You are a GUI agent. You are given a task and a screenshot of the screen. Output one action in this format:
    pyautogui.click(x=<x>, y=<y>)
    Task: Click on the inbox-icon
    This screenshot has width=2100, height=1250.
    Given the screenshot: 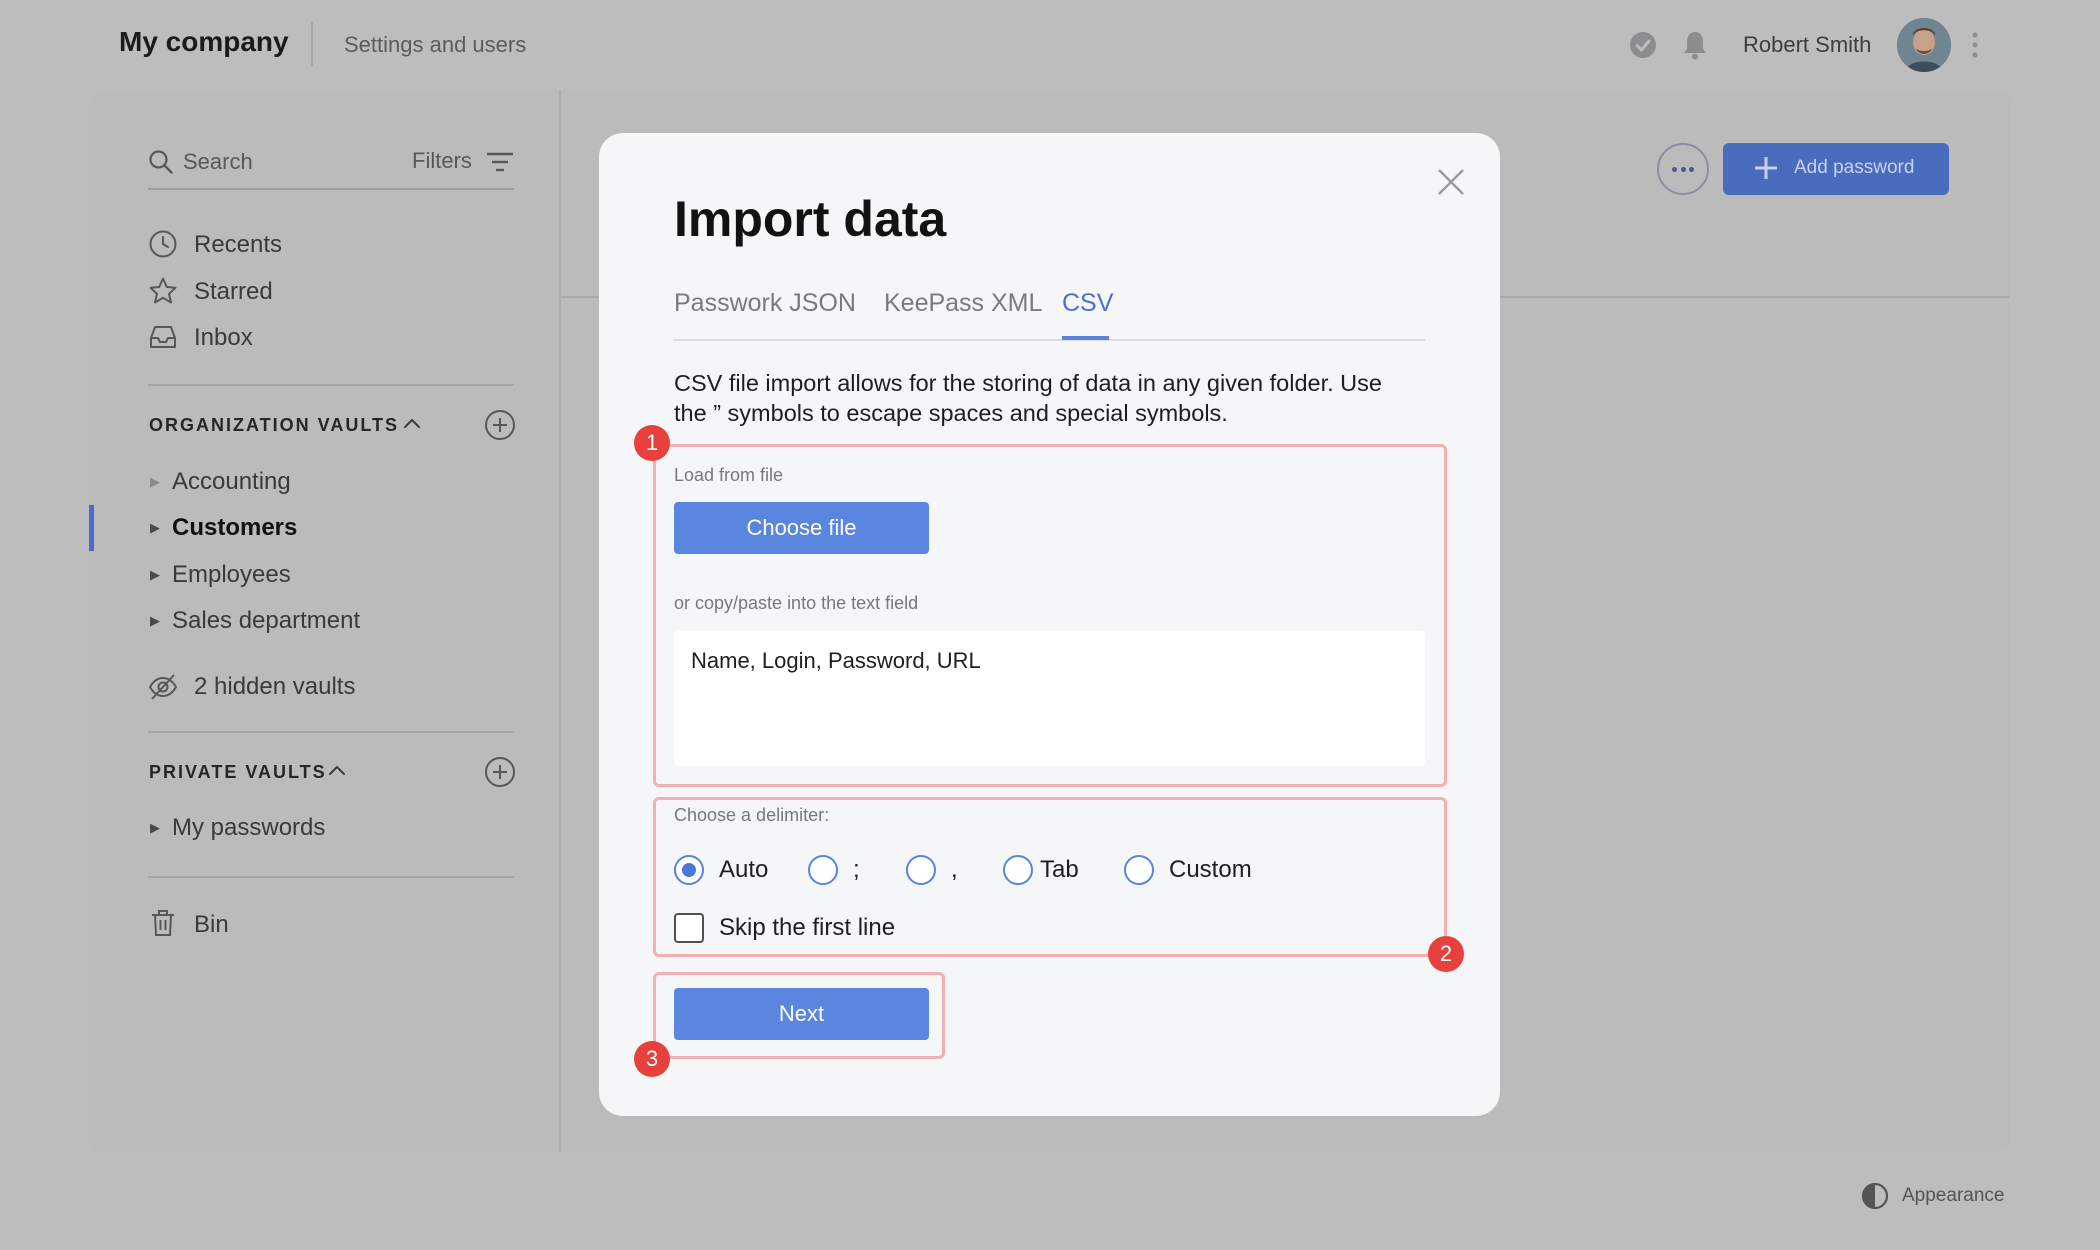 What is the action you would take?
    pyautogui.click(x=163, y=337)
    